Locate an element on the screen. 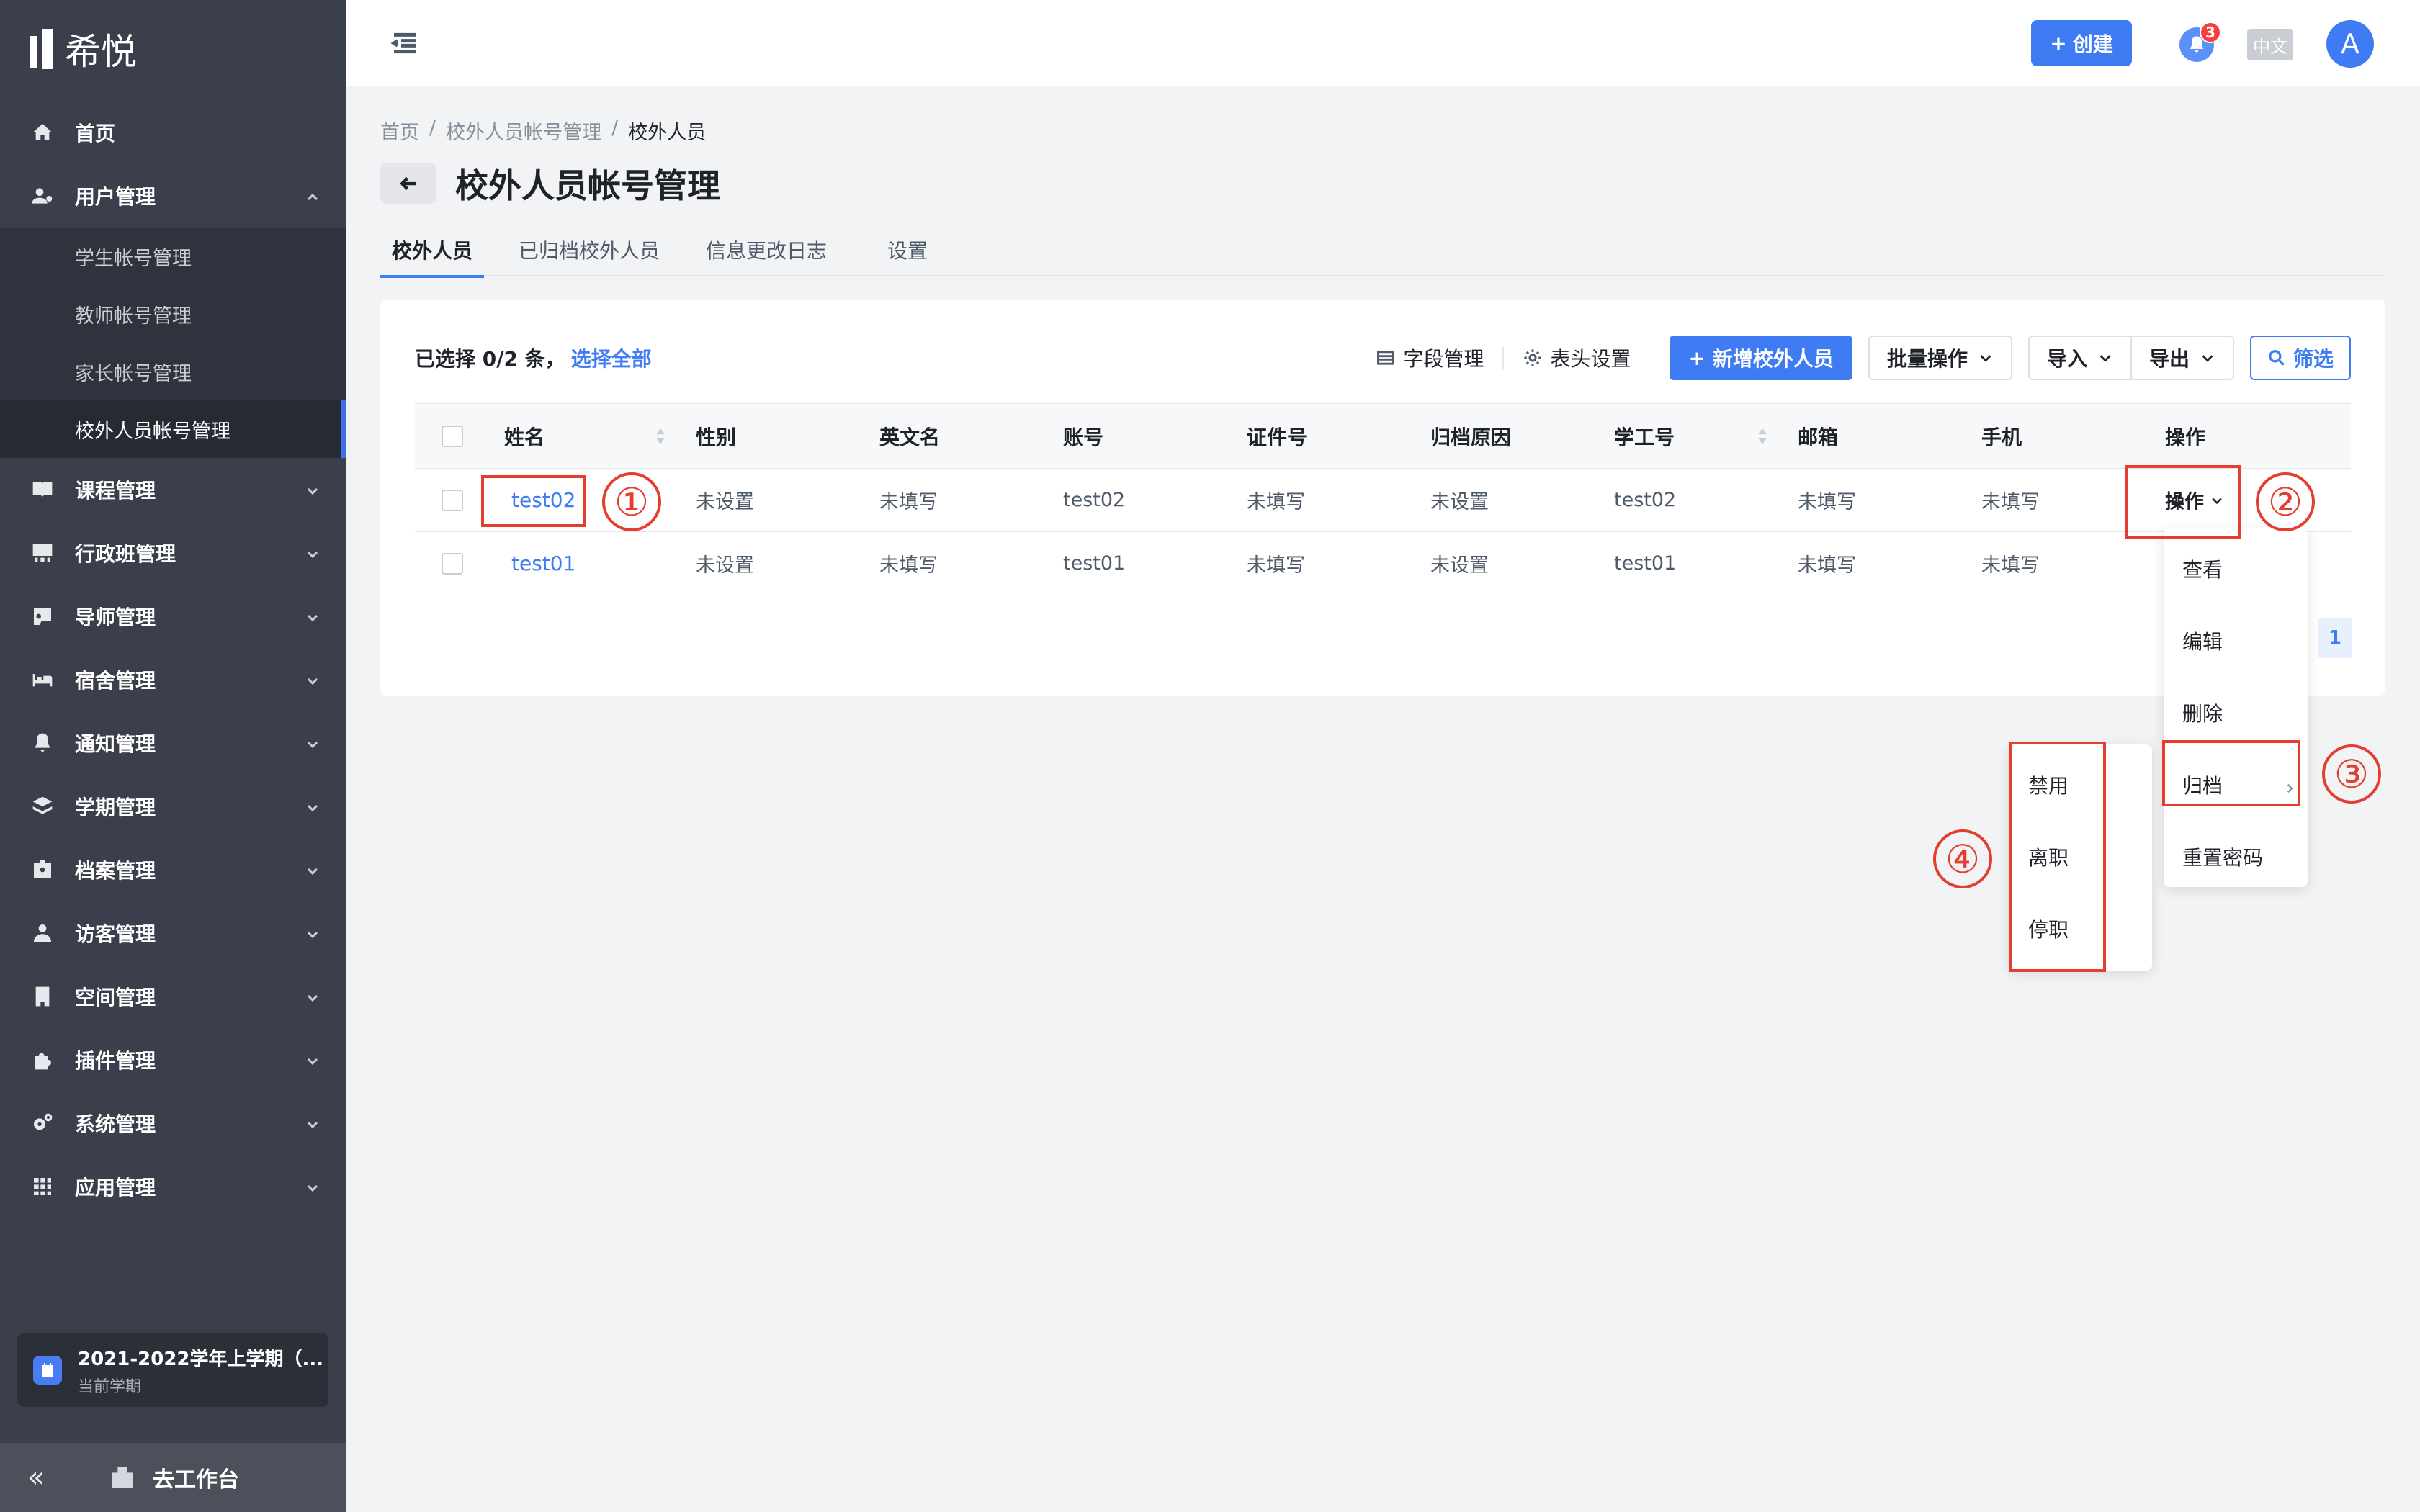 This screenshot has width=2420, height=1512. sidebar-item-space: 空间管理 is located at coordinates (173, 996).